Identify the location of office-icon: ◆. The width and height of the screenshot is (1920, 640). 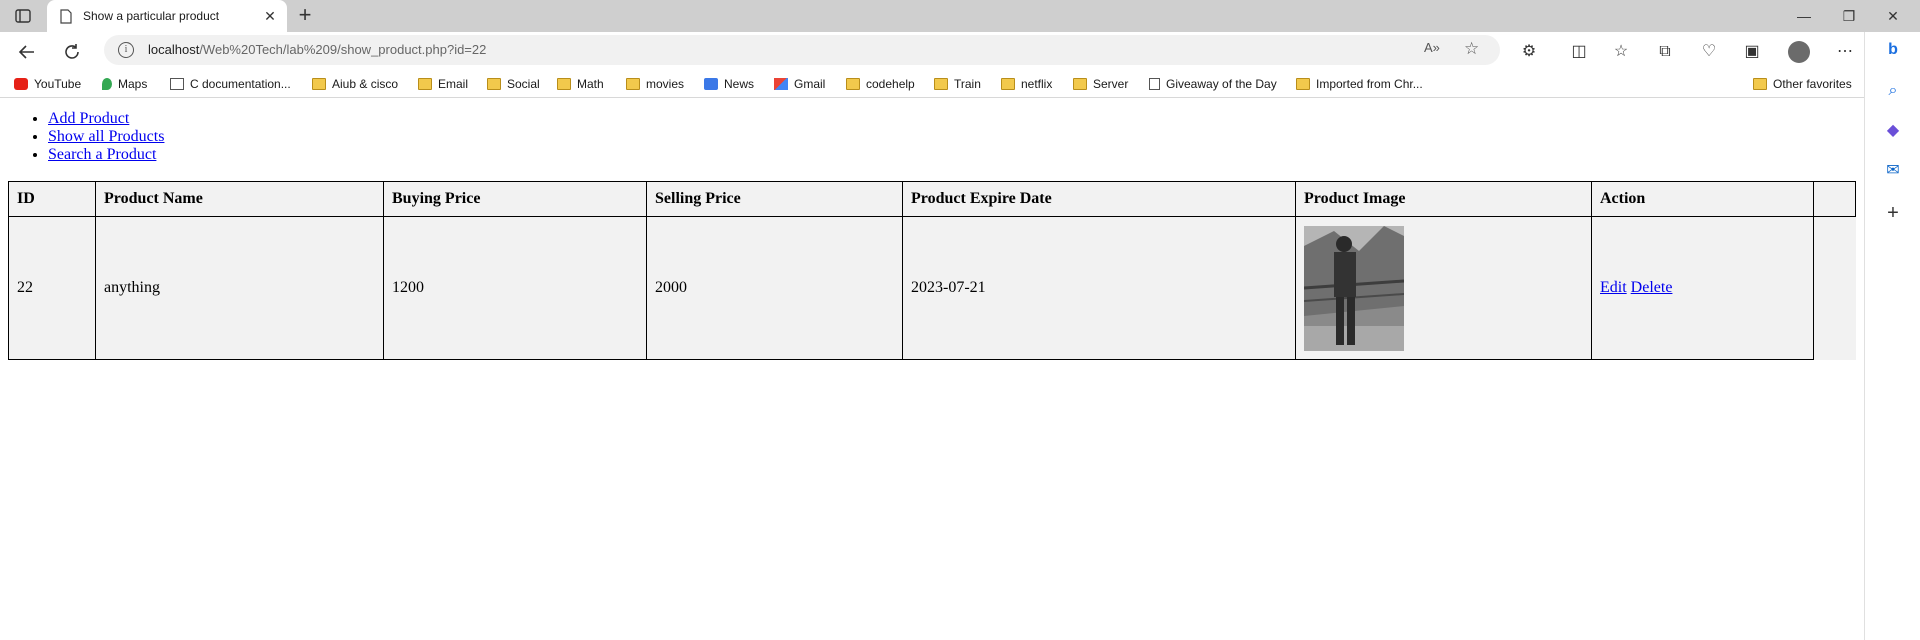
(1893, 131).